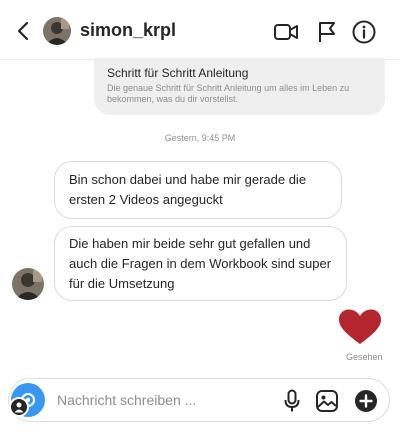 The height and width of the screenshot is (434, 400). Describe the element at coordinates (286, 32) in the screenshot. I see `video-camera-icon` at that location.